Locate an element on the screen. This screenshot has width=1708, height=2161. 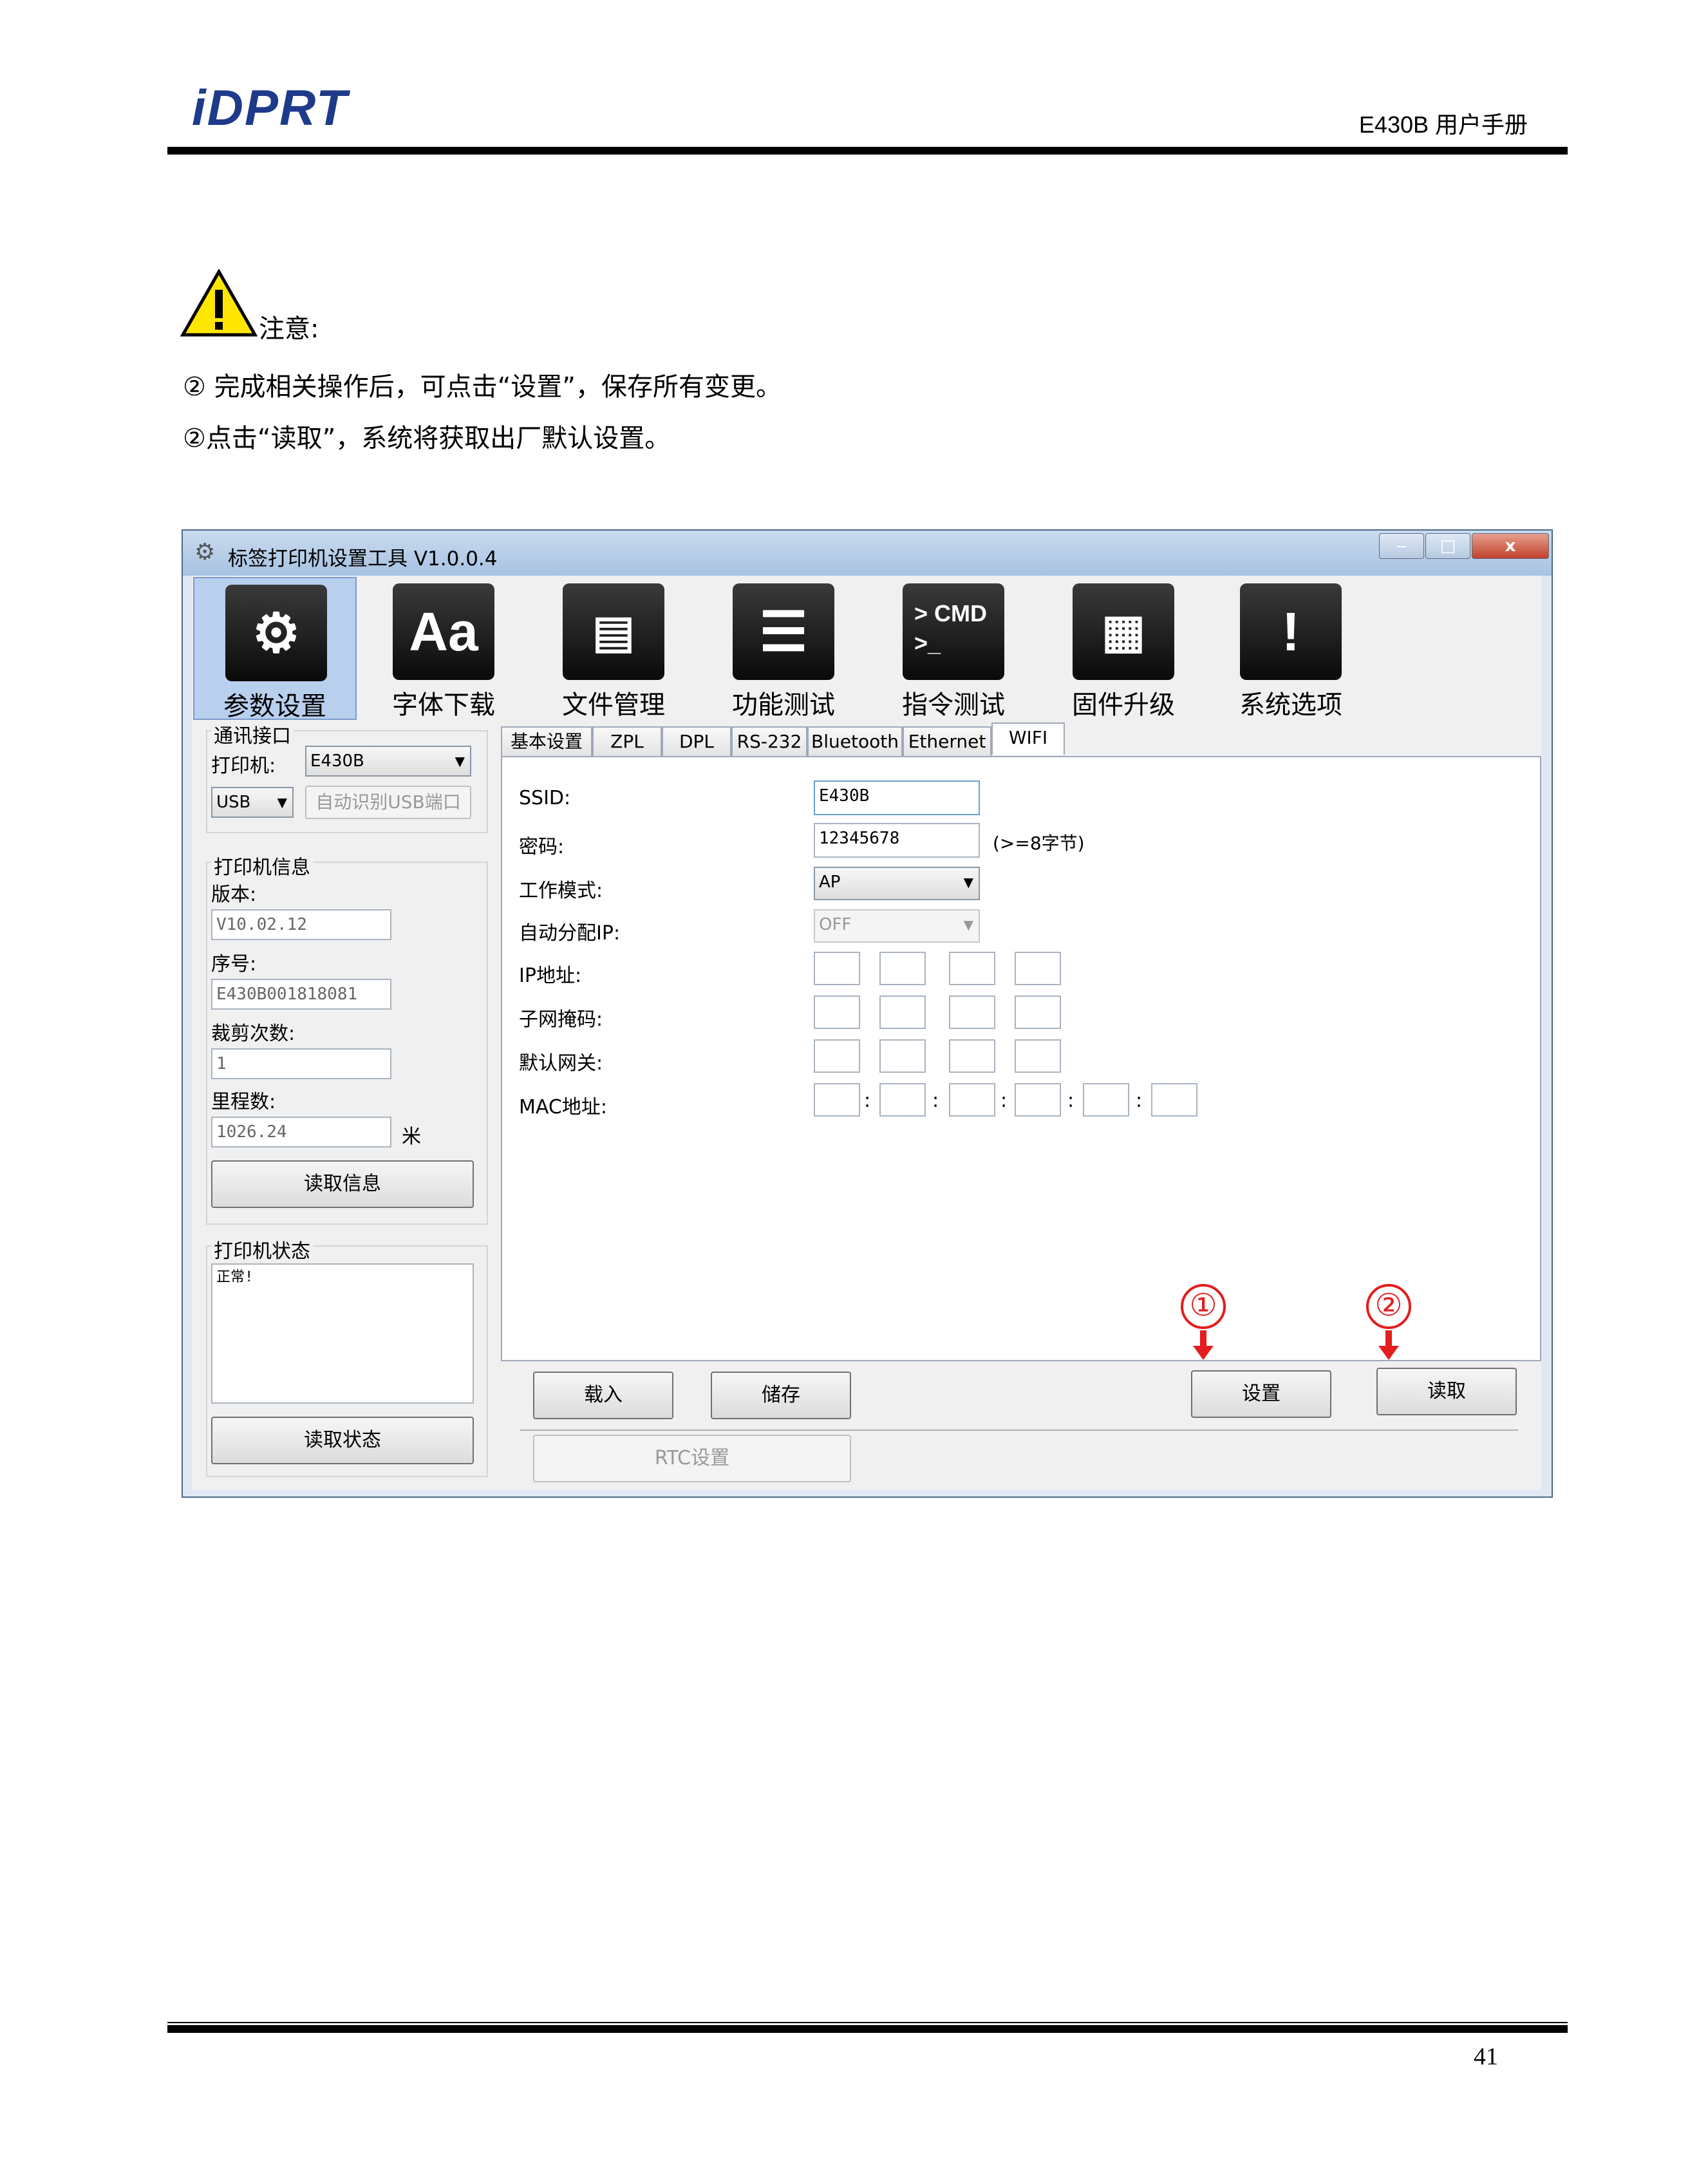
comm-interface-group: 通讯接口 打印机: E430B USB 自动识别USB端口 is located at coordinates (347, 776).